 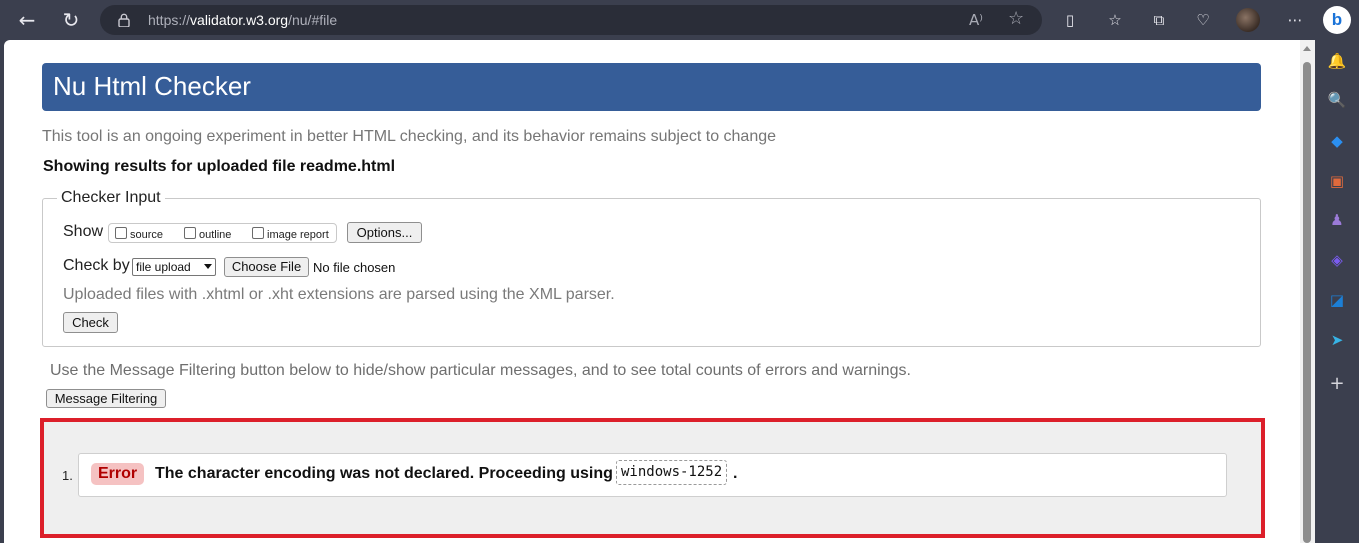 I want to click on outline-label: outline, so click(x=215, y=235).